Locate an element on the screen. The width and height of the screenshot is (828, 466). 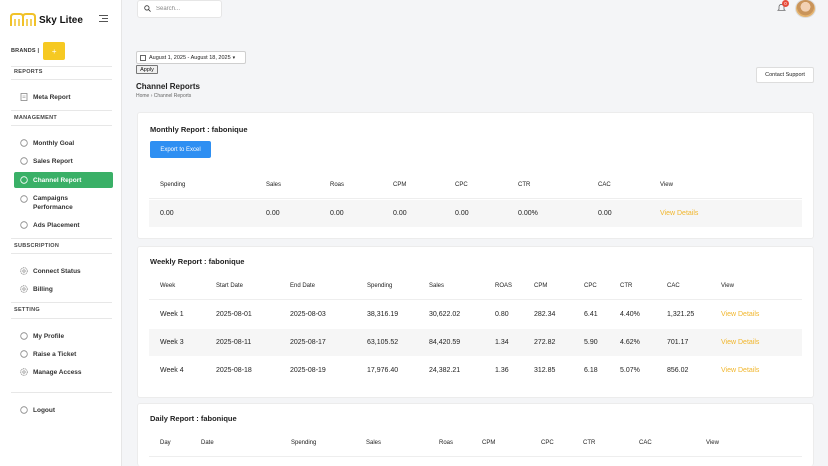
sidebar-item-label: Raise a Ticket is located at coordinates (55, 354).